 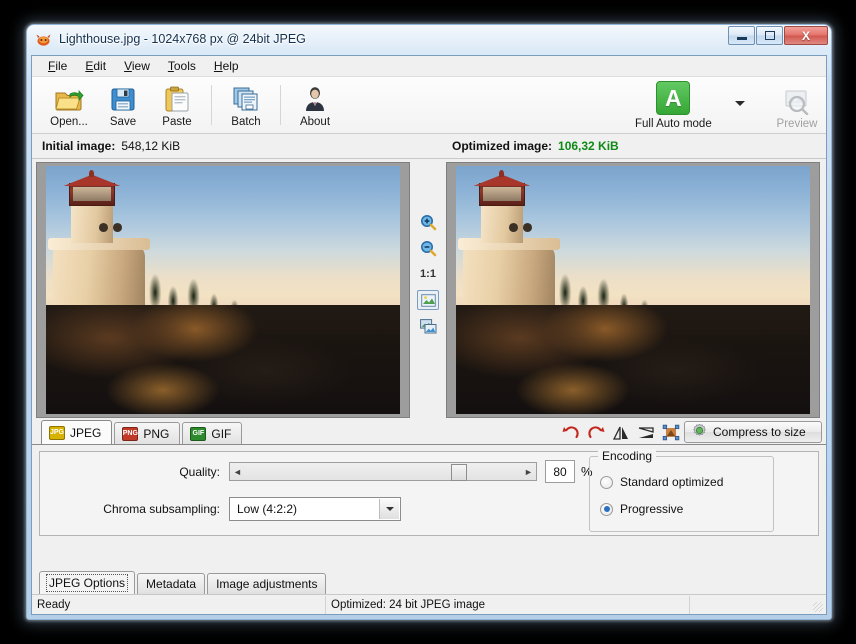 What do you see at coordinates (797, 101) in the screenshot?
I see `magnifier-preview-icon` at bounding box center [797, 101].